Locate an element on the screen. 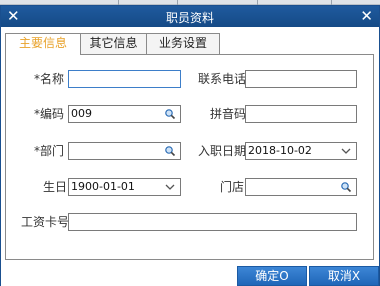  salary-card-input is located at coordinates (212, 222).